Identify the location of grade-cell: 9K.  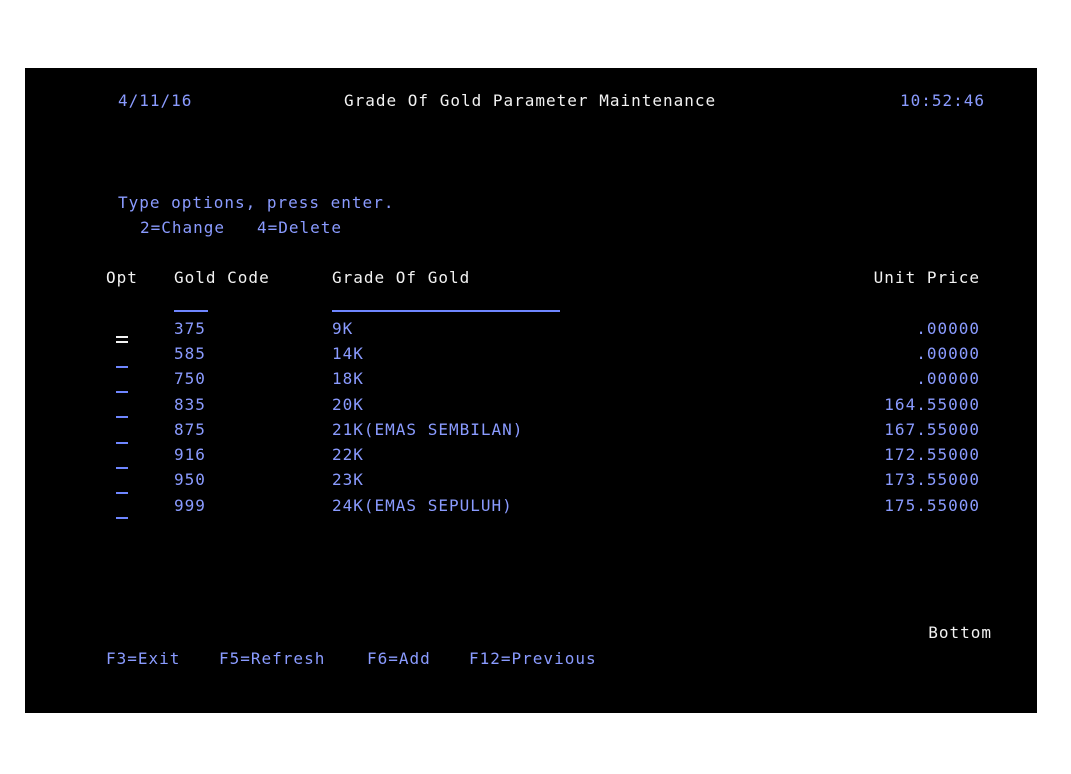
(343, 328).